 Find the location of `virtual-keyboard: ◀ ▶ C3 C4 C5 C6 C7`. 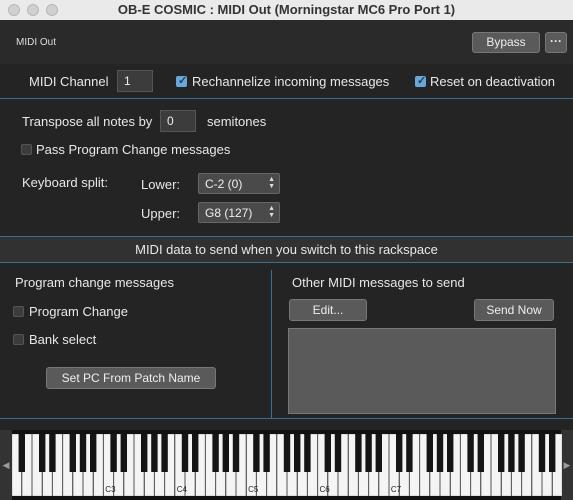

virtual-keyboard: ◀ ▶ C3 C4 C5 C6 C7 is located at coordinates (286, 465).